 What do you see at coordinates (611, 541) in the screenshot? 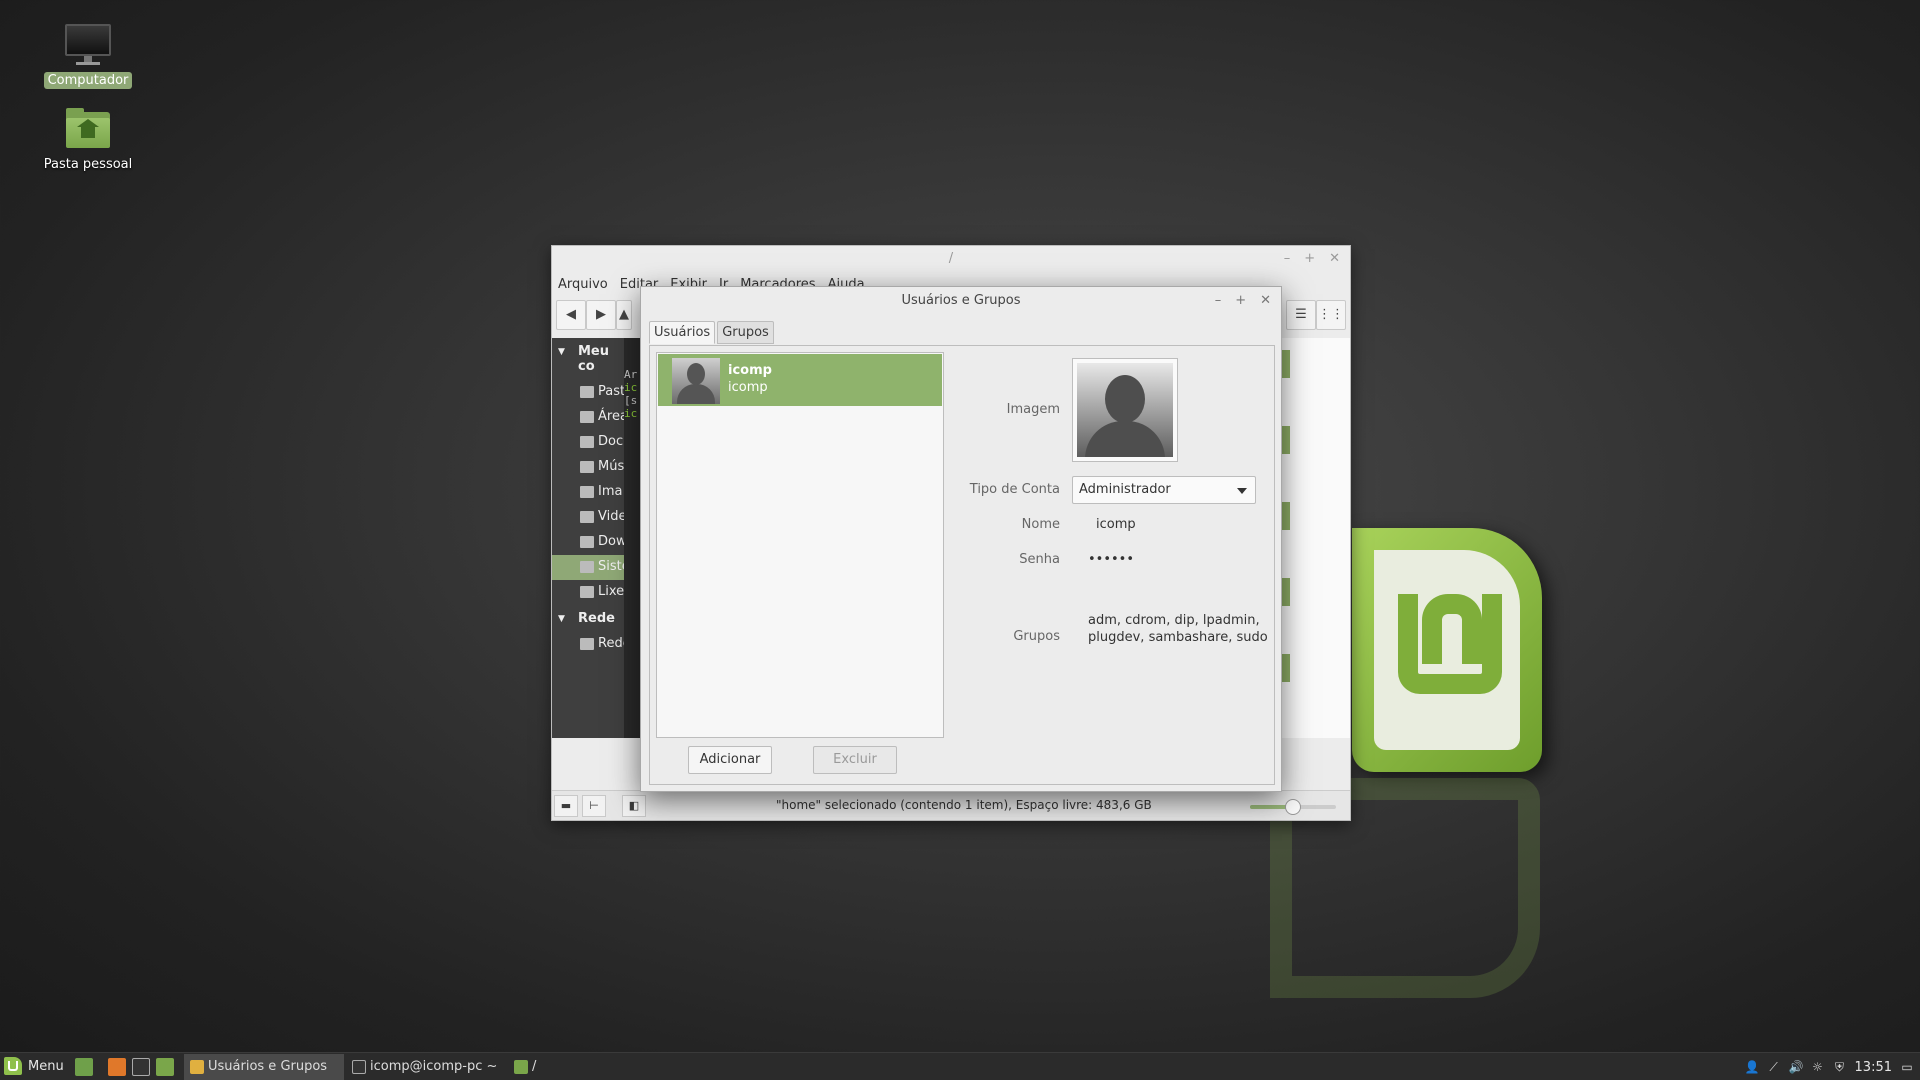
I see `sidebar-item-label: Dow` at bounding box center [611, 541].